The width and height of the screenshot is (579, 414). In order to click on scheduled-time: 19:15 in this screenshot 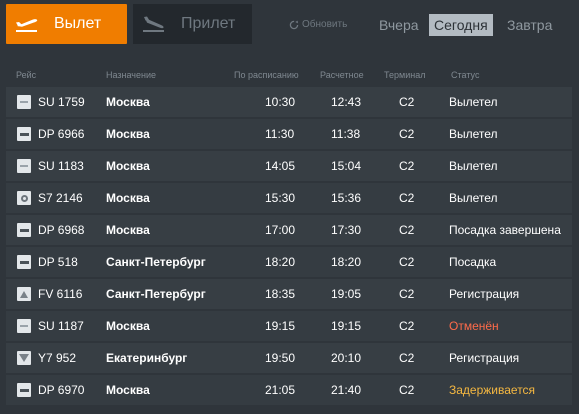, I will do `click(280, 326)`.